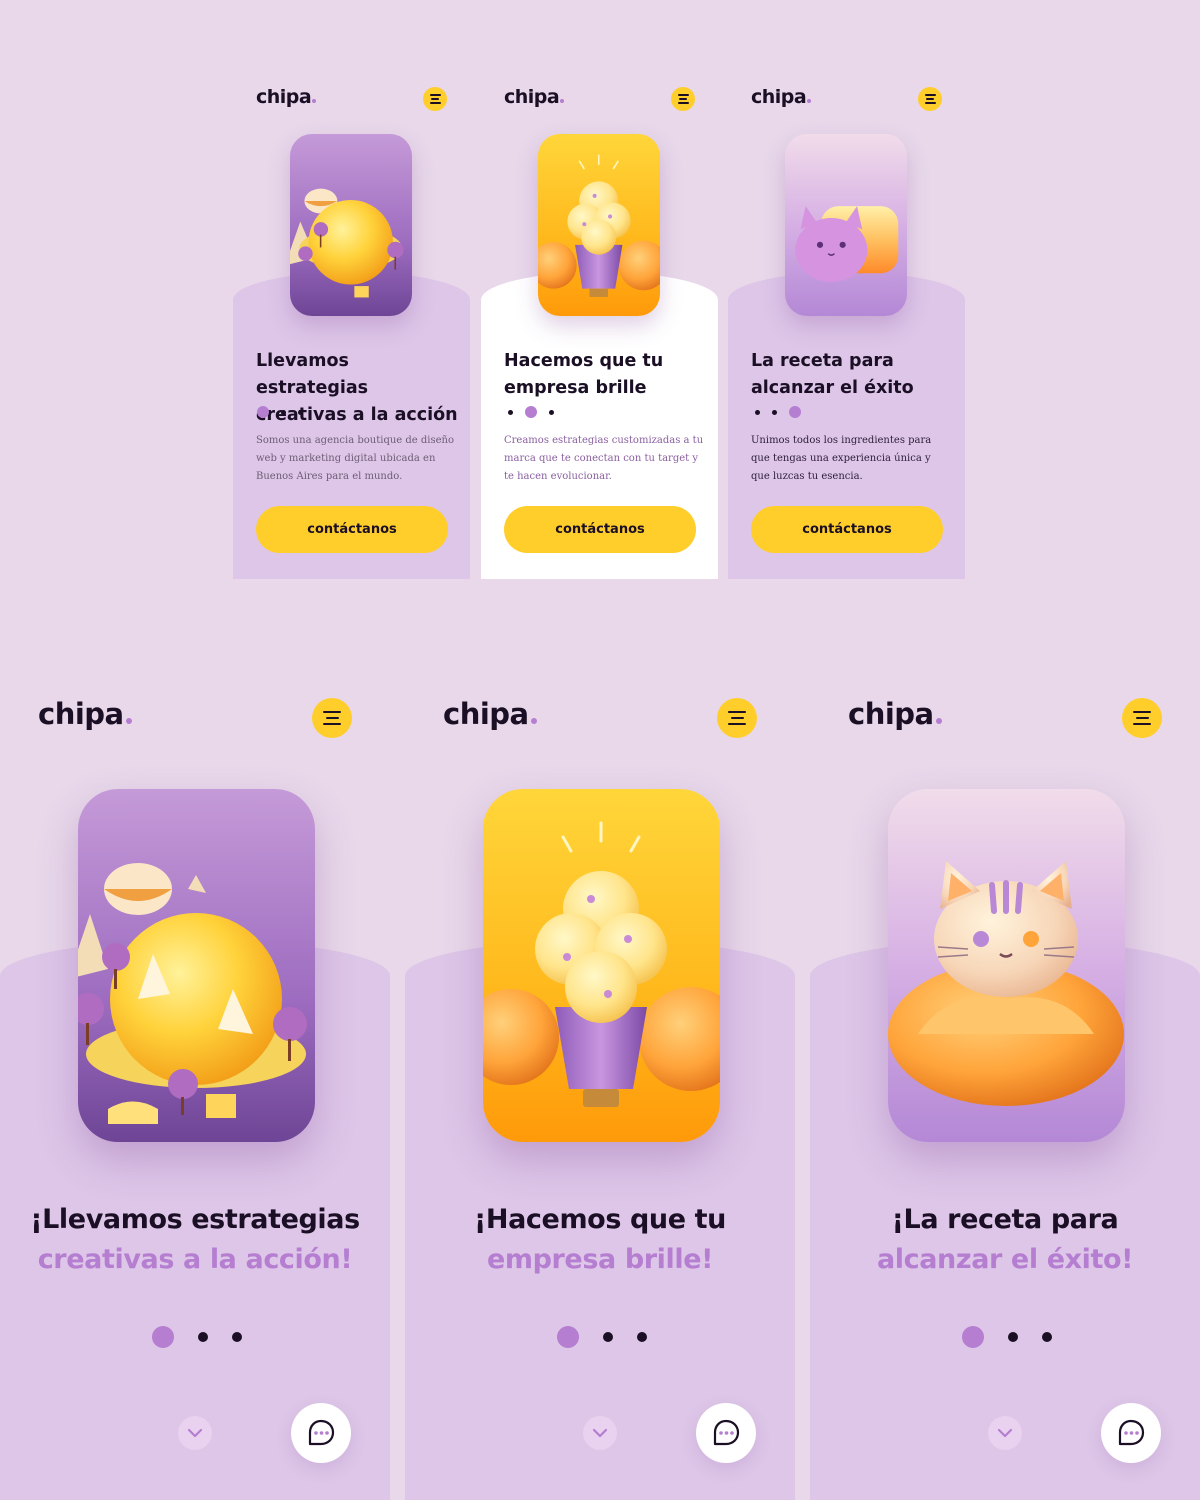 The image size is (1200, 1500). What do you see at coordinates (1005, 1239) in the screenshot?
I see `screen-title: ¡La receta para alcanzar el éxito!` at bounding box center [1005, 1239].